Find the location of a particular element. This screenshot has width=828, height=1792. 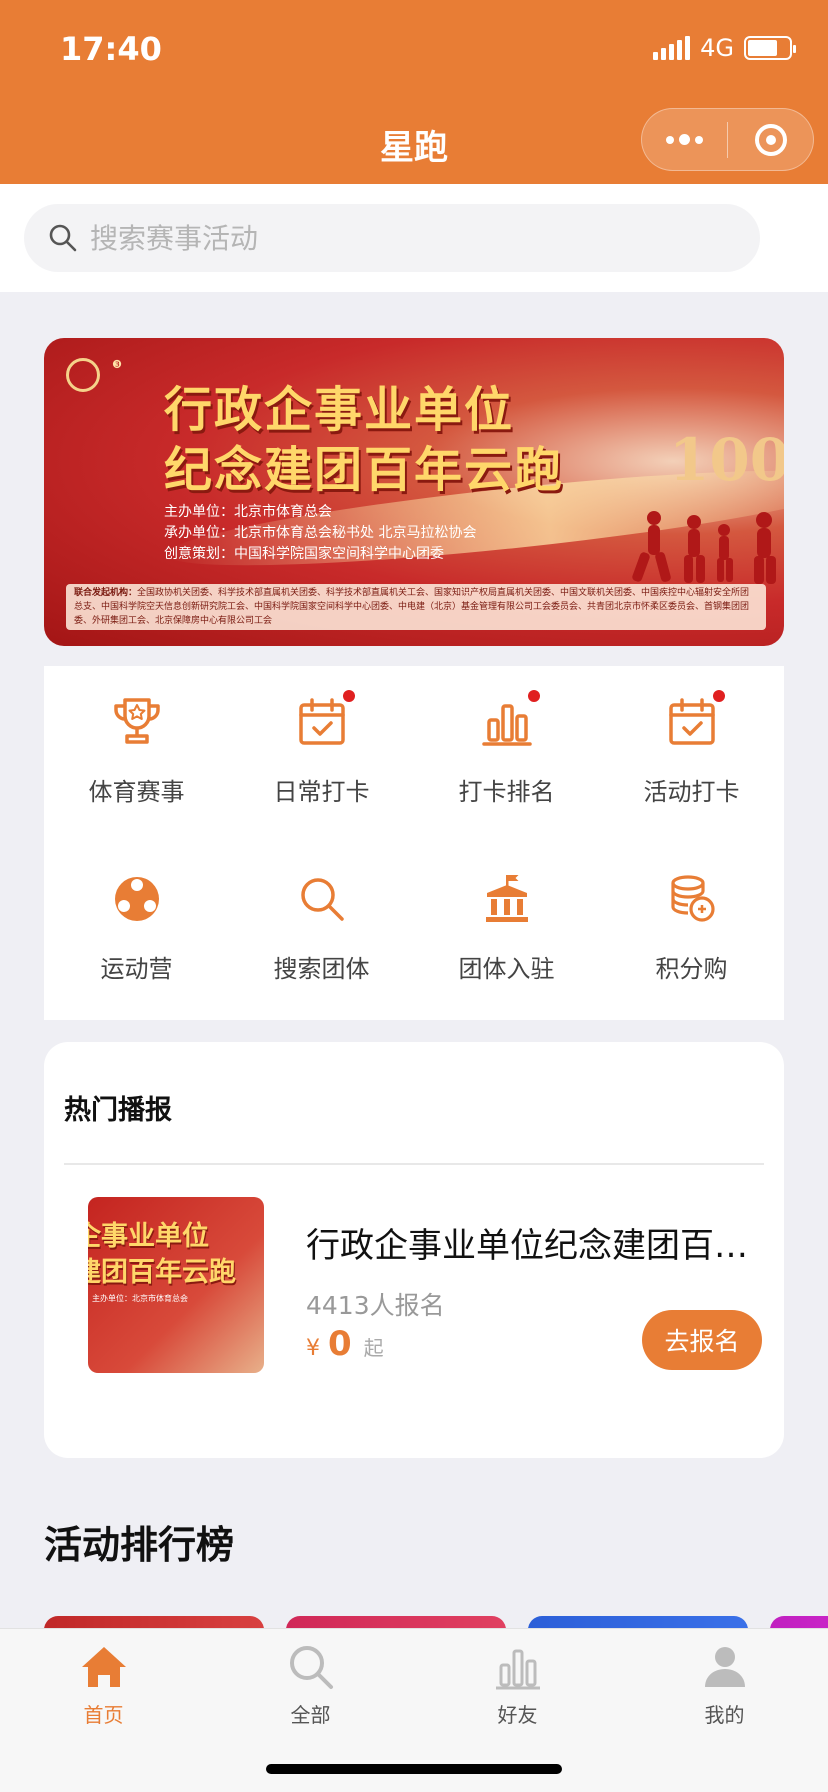

banner-title: 行政企事业单位 纪念建团百年云跑 is located at coordinates (364, 440).